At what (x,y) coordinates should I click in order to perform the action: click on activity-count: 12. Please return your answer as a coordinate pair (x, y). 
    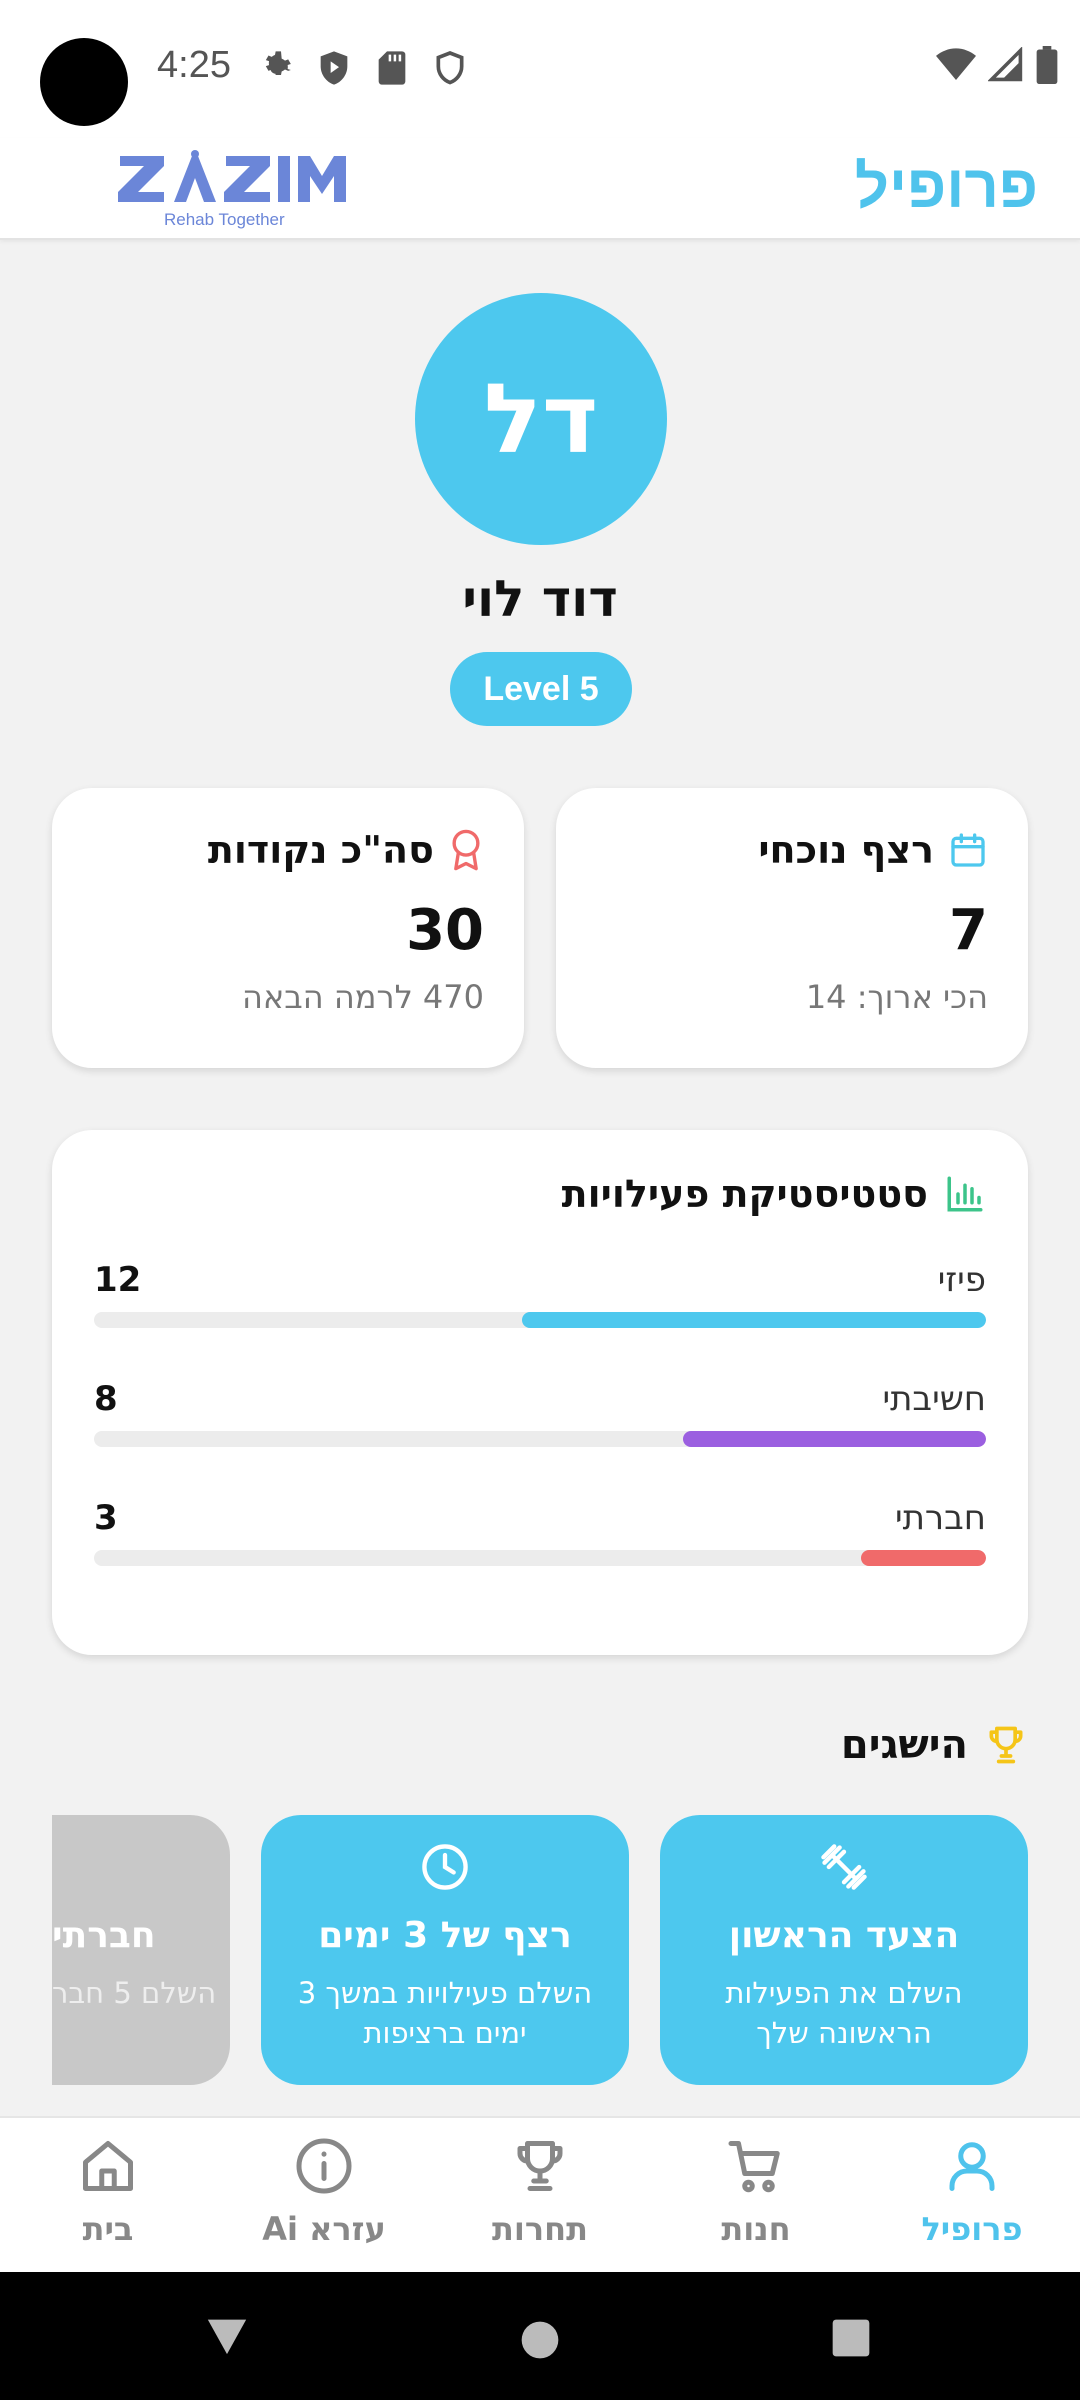
    Looking at the image, I should click on (118, 1280).